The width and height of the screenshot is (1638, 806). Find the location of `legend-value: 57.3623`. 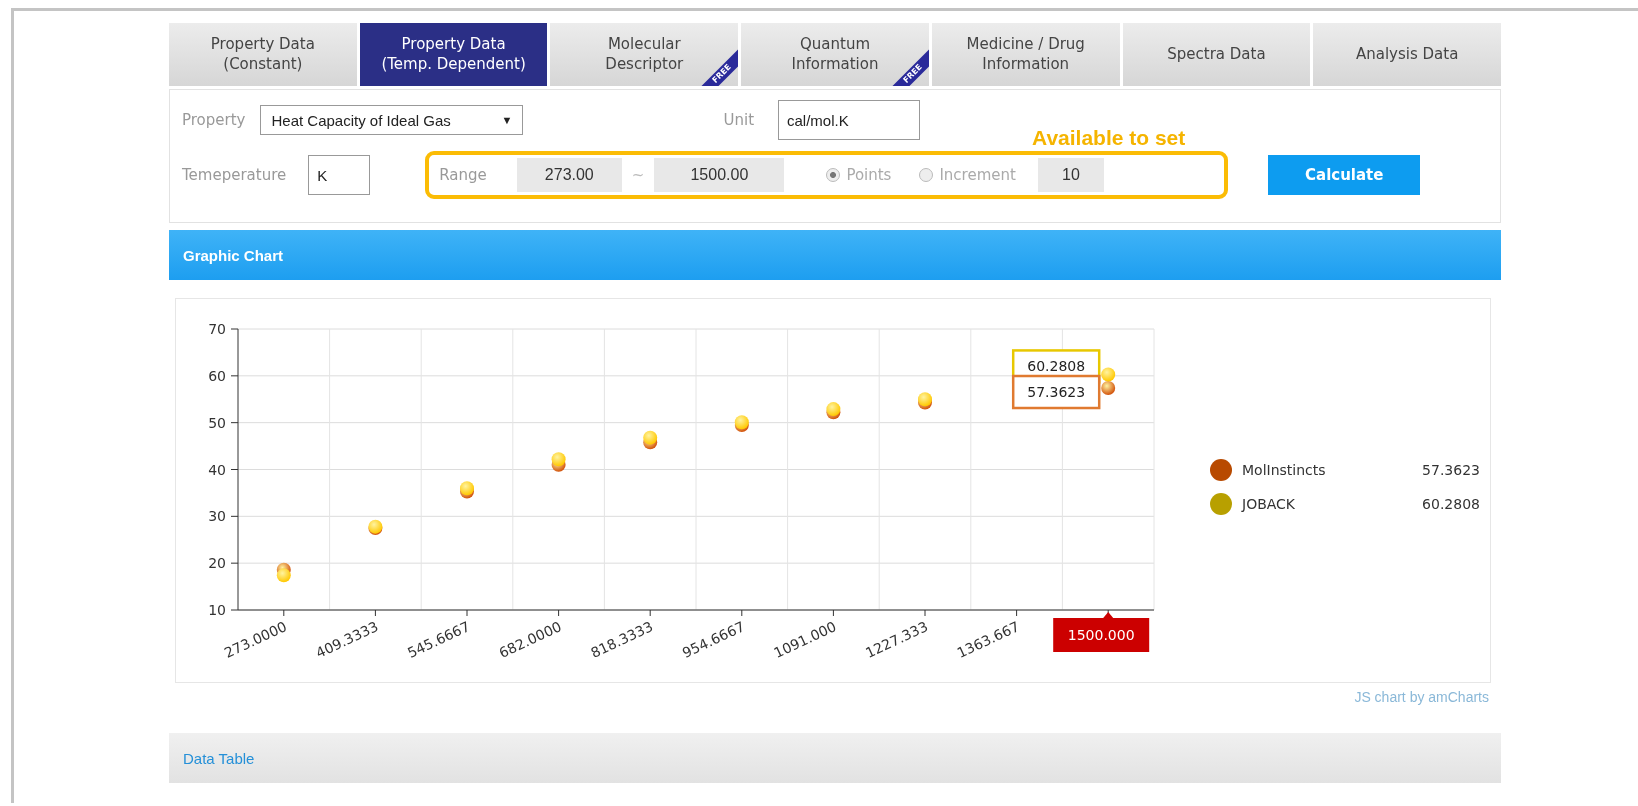

legend-value: 57.3623 is located at coordinates (1451, 470).